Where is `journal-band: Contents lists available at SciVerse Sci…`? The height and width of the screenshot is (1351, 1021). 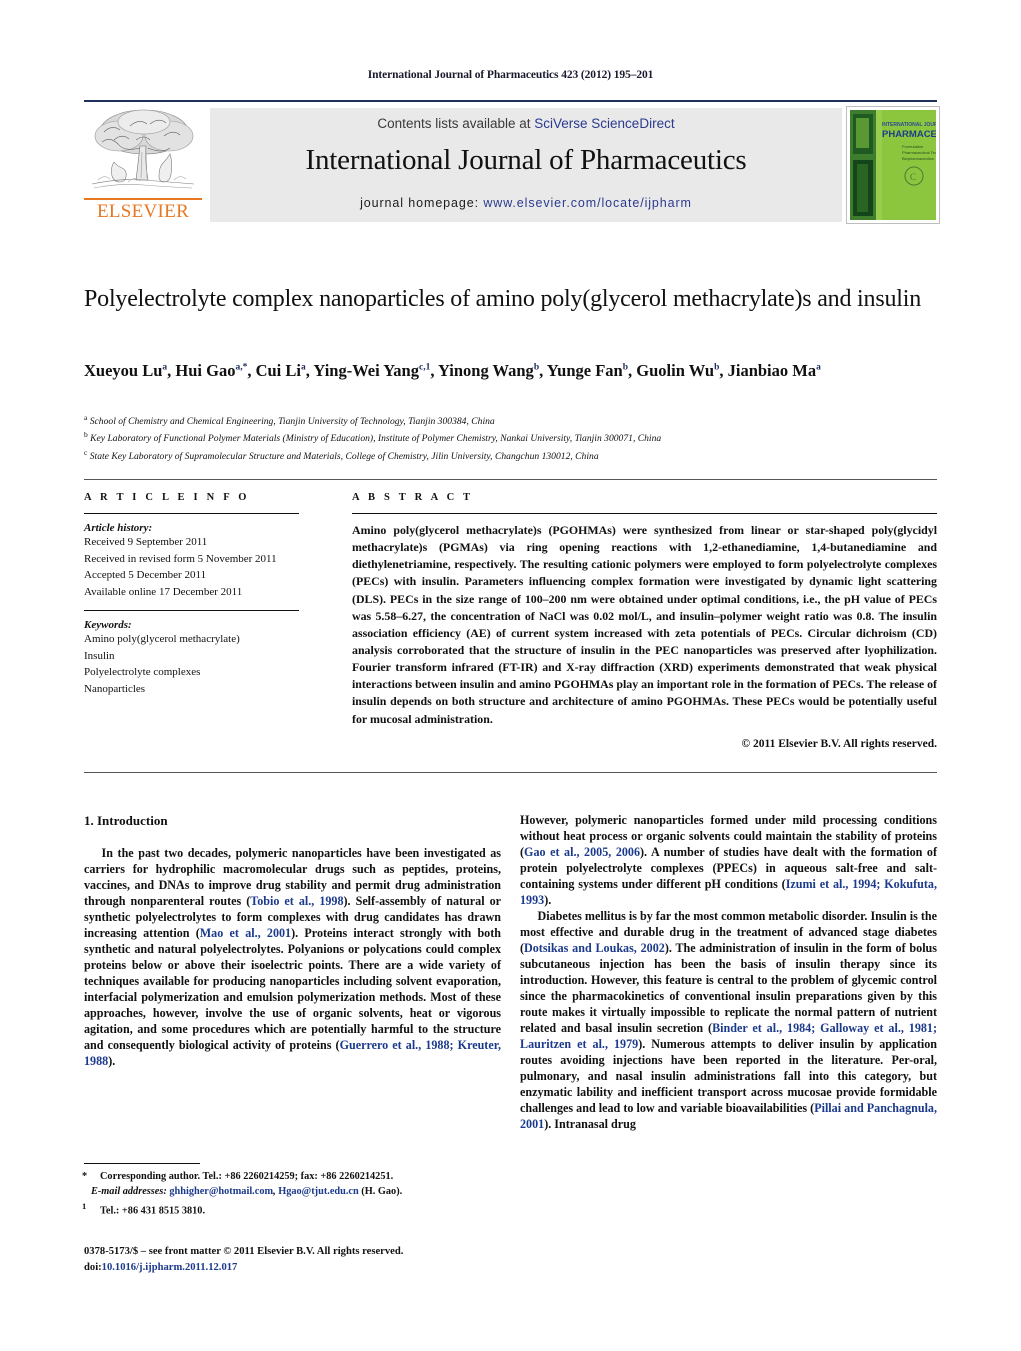 journal-band: Contents lists available at SciVerse Sci… is located at coordinates (526, 165).